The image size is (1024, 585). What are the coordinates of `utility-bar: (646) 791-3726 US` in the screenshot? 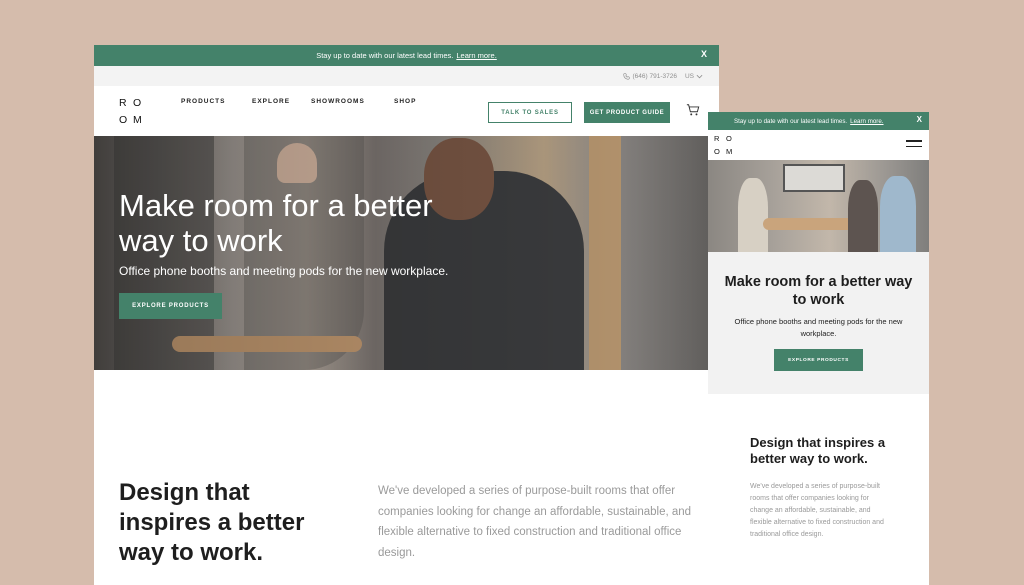 It's located at (406, 76).